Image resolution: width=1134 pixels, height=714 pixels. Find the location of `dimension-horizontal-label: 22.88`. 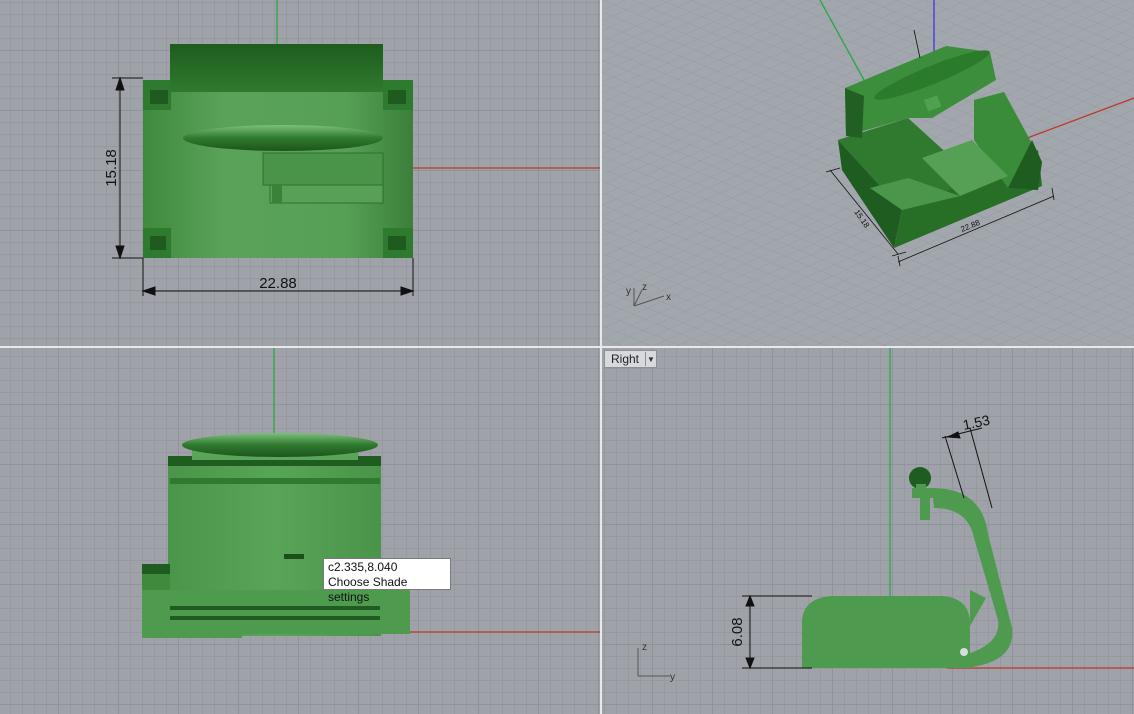

dimension-horizontal-label: 22.88 is located at coordinates (278, 283).